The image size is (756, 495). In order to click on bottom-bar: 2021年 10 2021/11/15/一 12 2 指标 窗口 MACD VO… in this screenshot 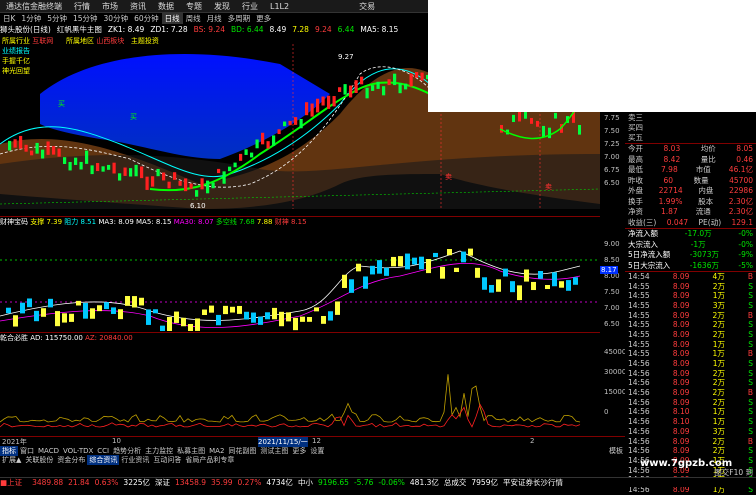, I will do `click(312, 452)`.